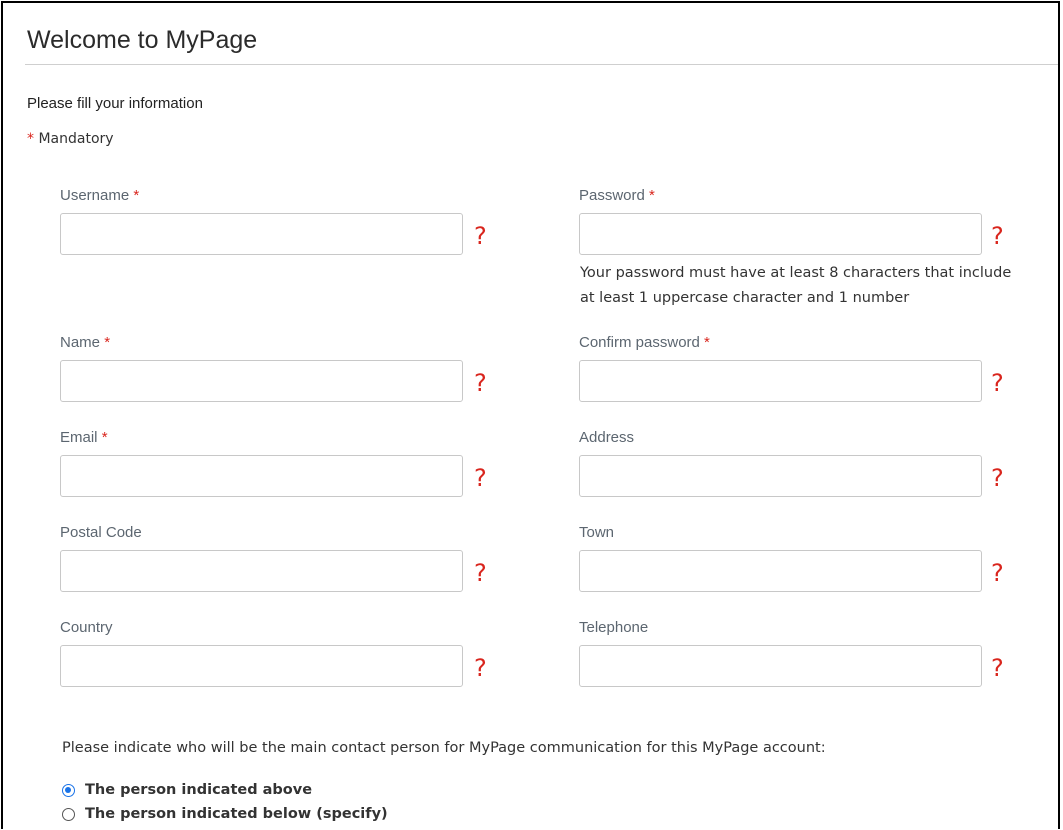 The height and width of the screenshot is (830, 1063). Describe the element at coordinates (780, 476) in the screenshot. I see `address-input` at that location.